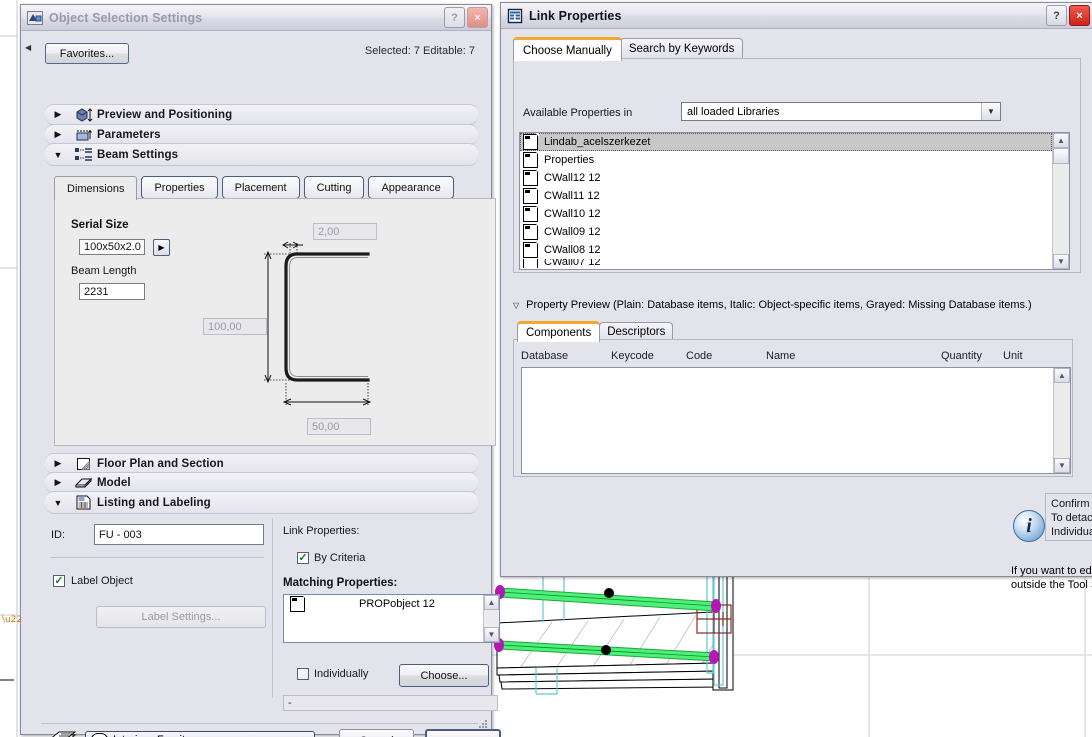  I want to click on list-item: Properties, so click(786, 160).